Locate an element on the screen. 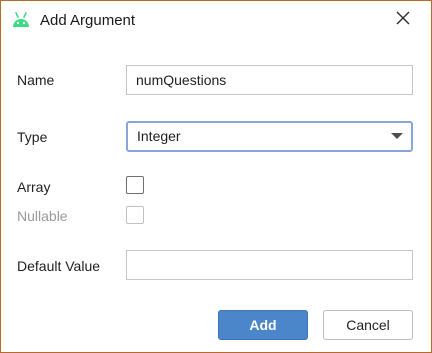 This screenshot has width=432, height=353. name-label: Name is located at coordinates (36, 80).